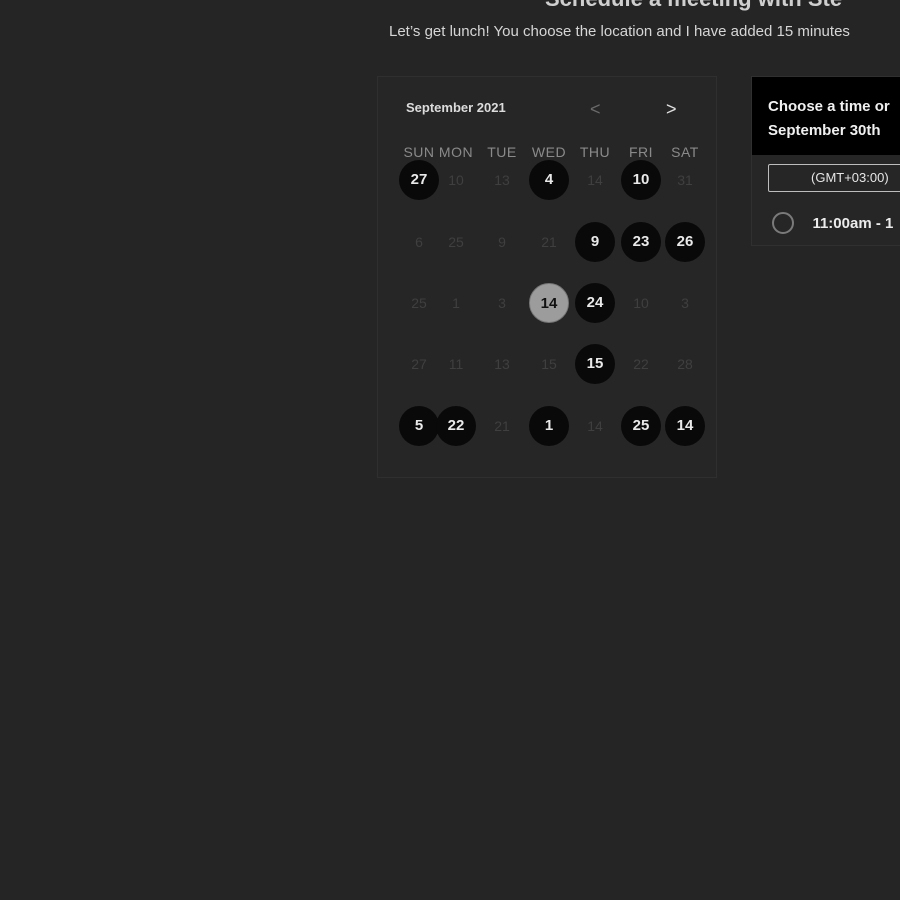 Image resolution: width=900 pixels, height=900 pixels. Describe the element at coordinates (549, 180) in the screenshot. I see `calendar-day: 4` at that location.